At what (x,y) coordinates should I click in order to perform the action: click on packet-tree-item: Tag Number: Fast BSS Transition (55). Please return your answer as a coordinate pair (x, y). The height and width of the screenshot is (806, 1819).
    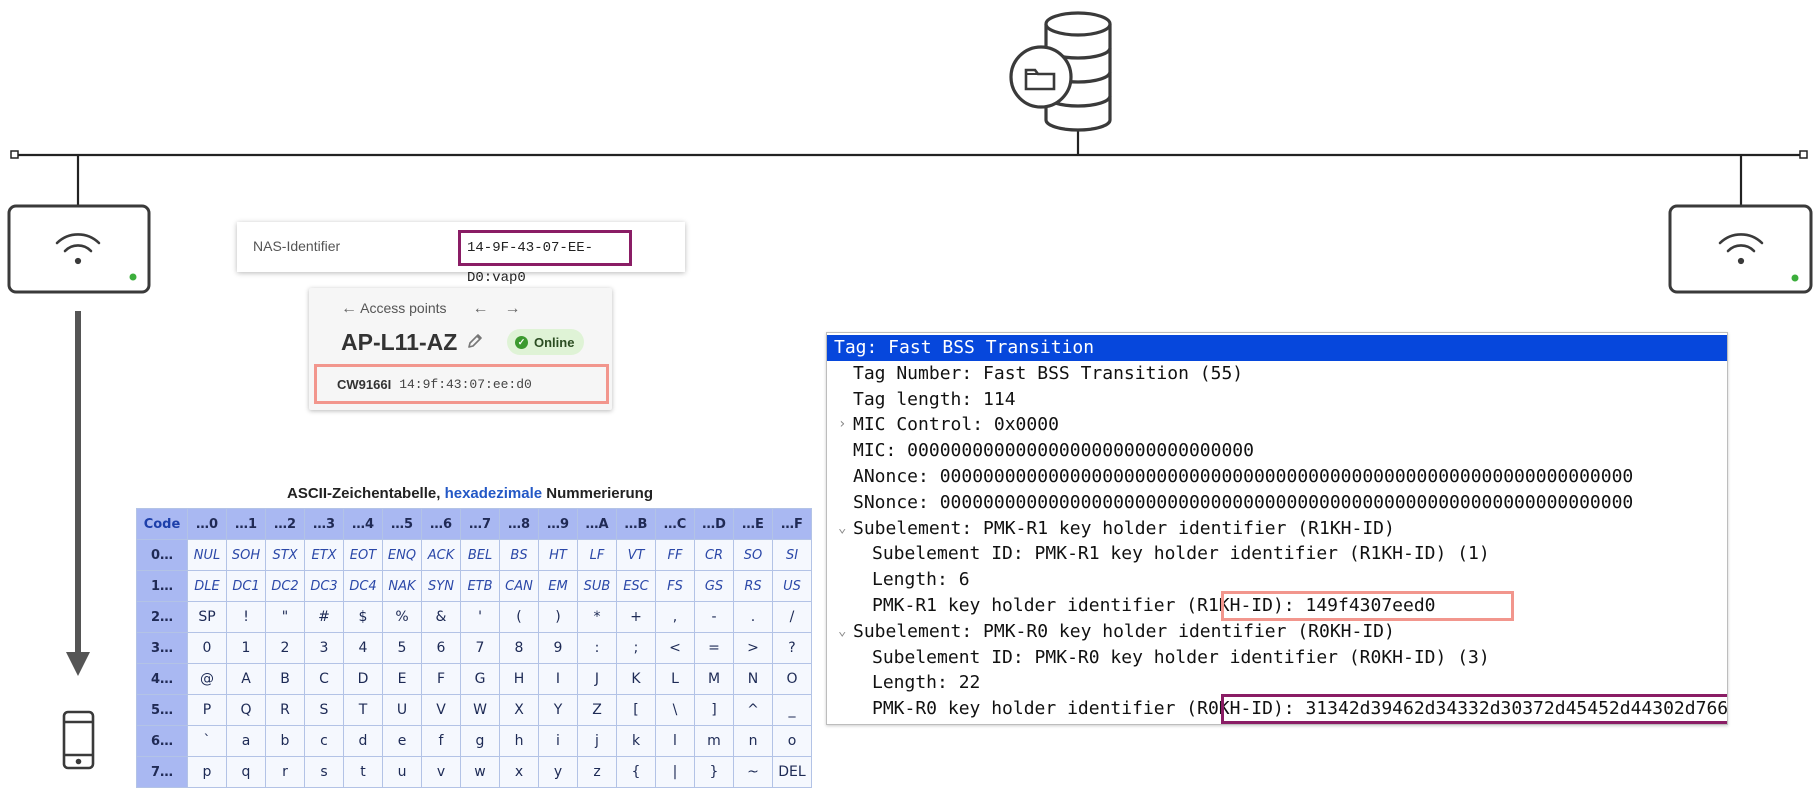
    Looking at the image, I should click on (1035, 374).